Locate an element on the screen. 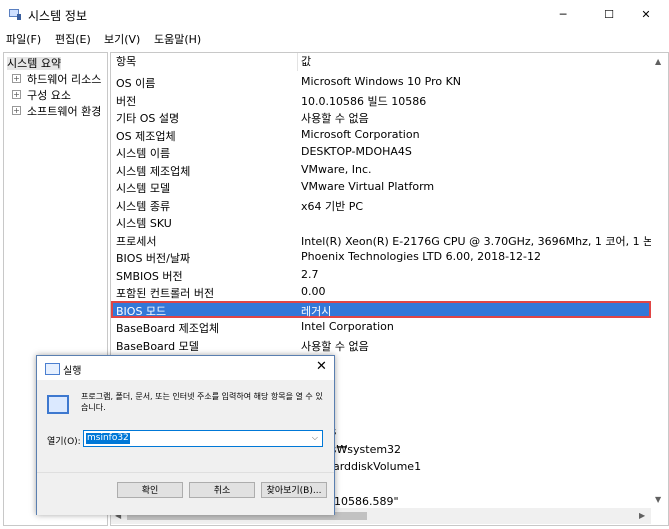 Image resolution: width=669 pixels, height=529 pixels. minimize-button: ─ is located at coordinates (563, 14).